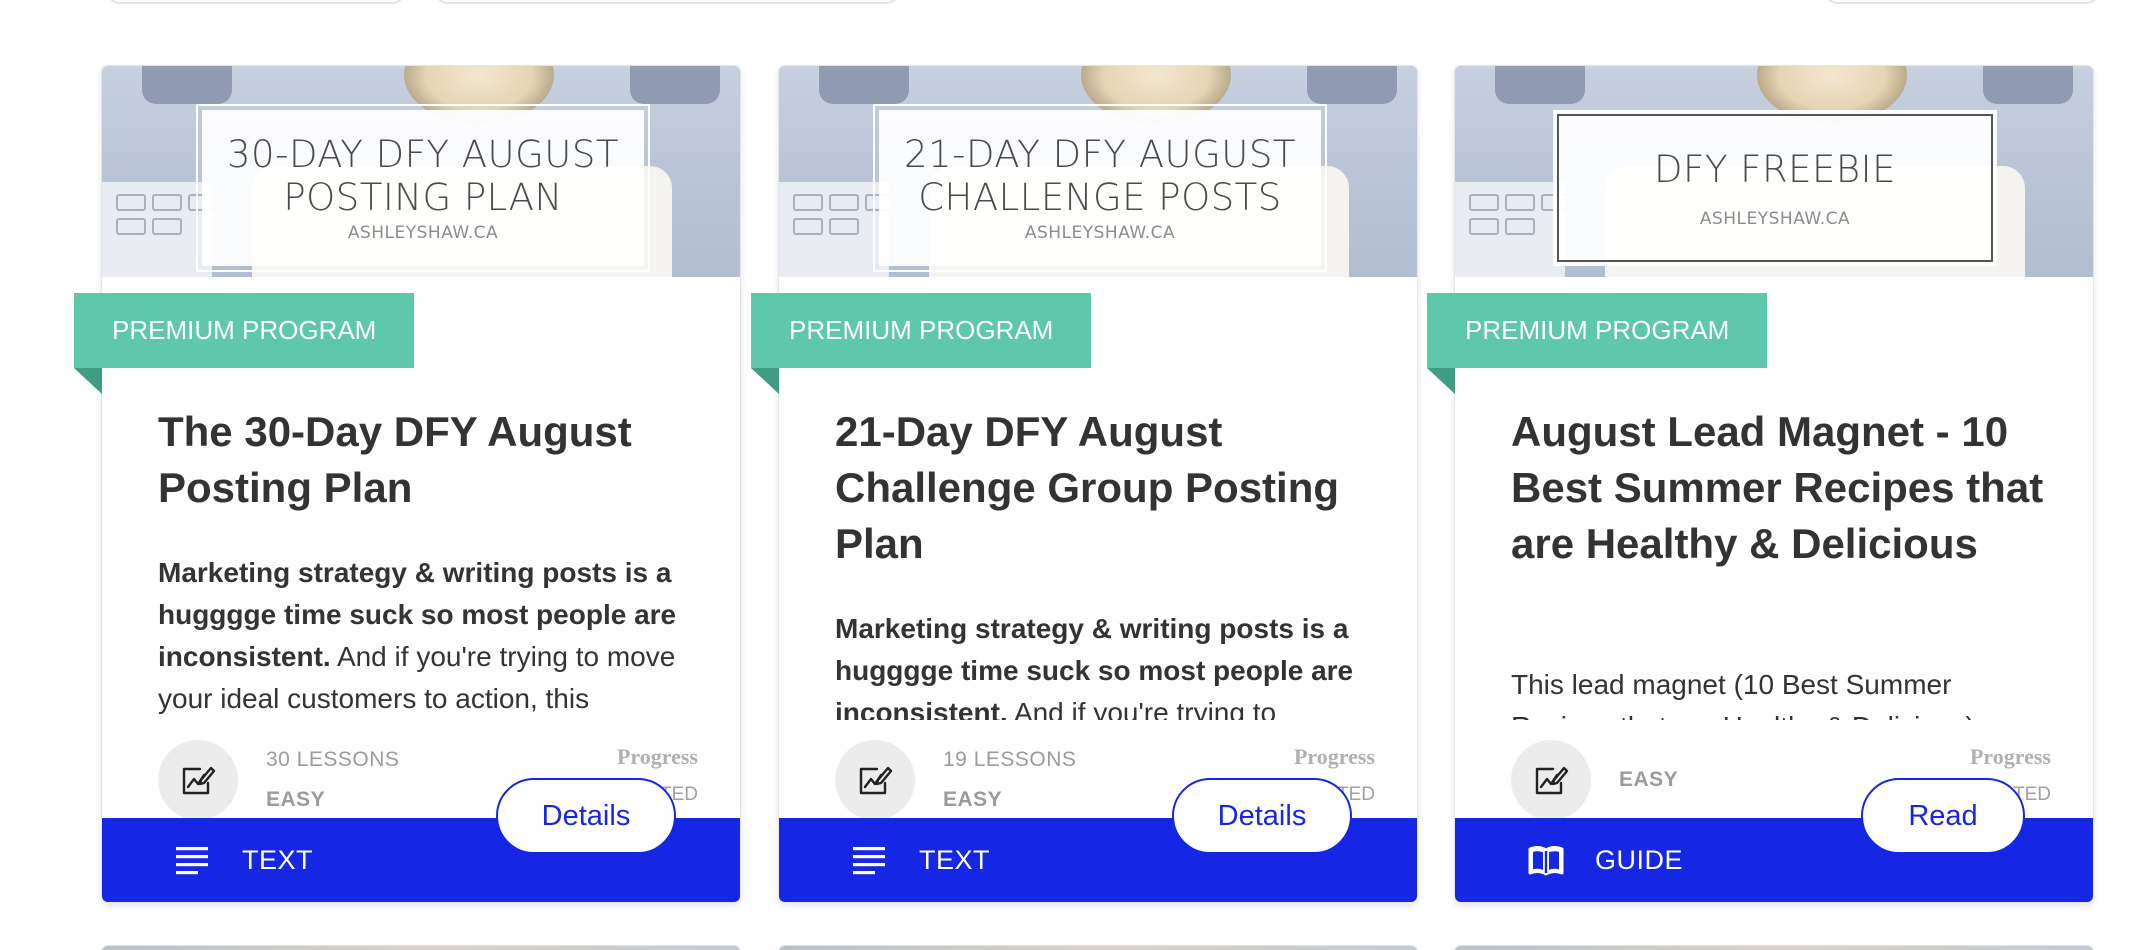 The height and width of the screenshot is (950, 2148). Describe the element at coordinates (1100, 176) in the screenshot. I see `cover-title: 21-DAY DFY AUGUST CHALLENGE POSTS` at that location.